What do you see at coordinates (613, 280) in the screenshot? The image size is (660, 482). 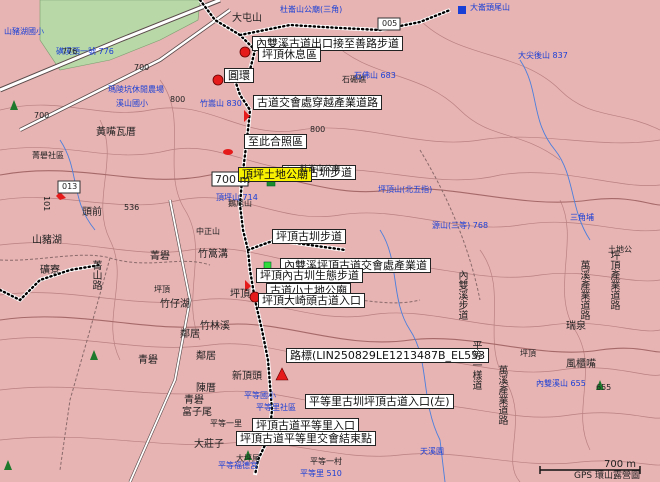 I see `place-pingding-industry-road: 坪頂產業道路` at bounding box center [613, 280].